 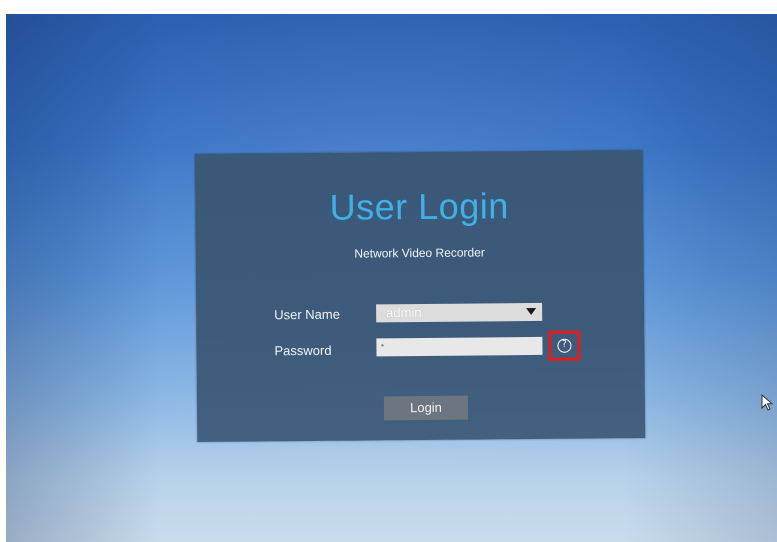 I want to click on mouse-cursor-icon, so click(x=767, y=402).